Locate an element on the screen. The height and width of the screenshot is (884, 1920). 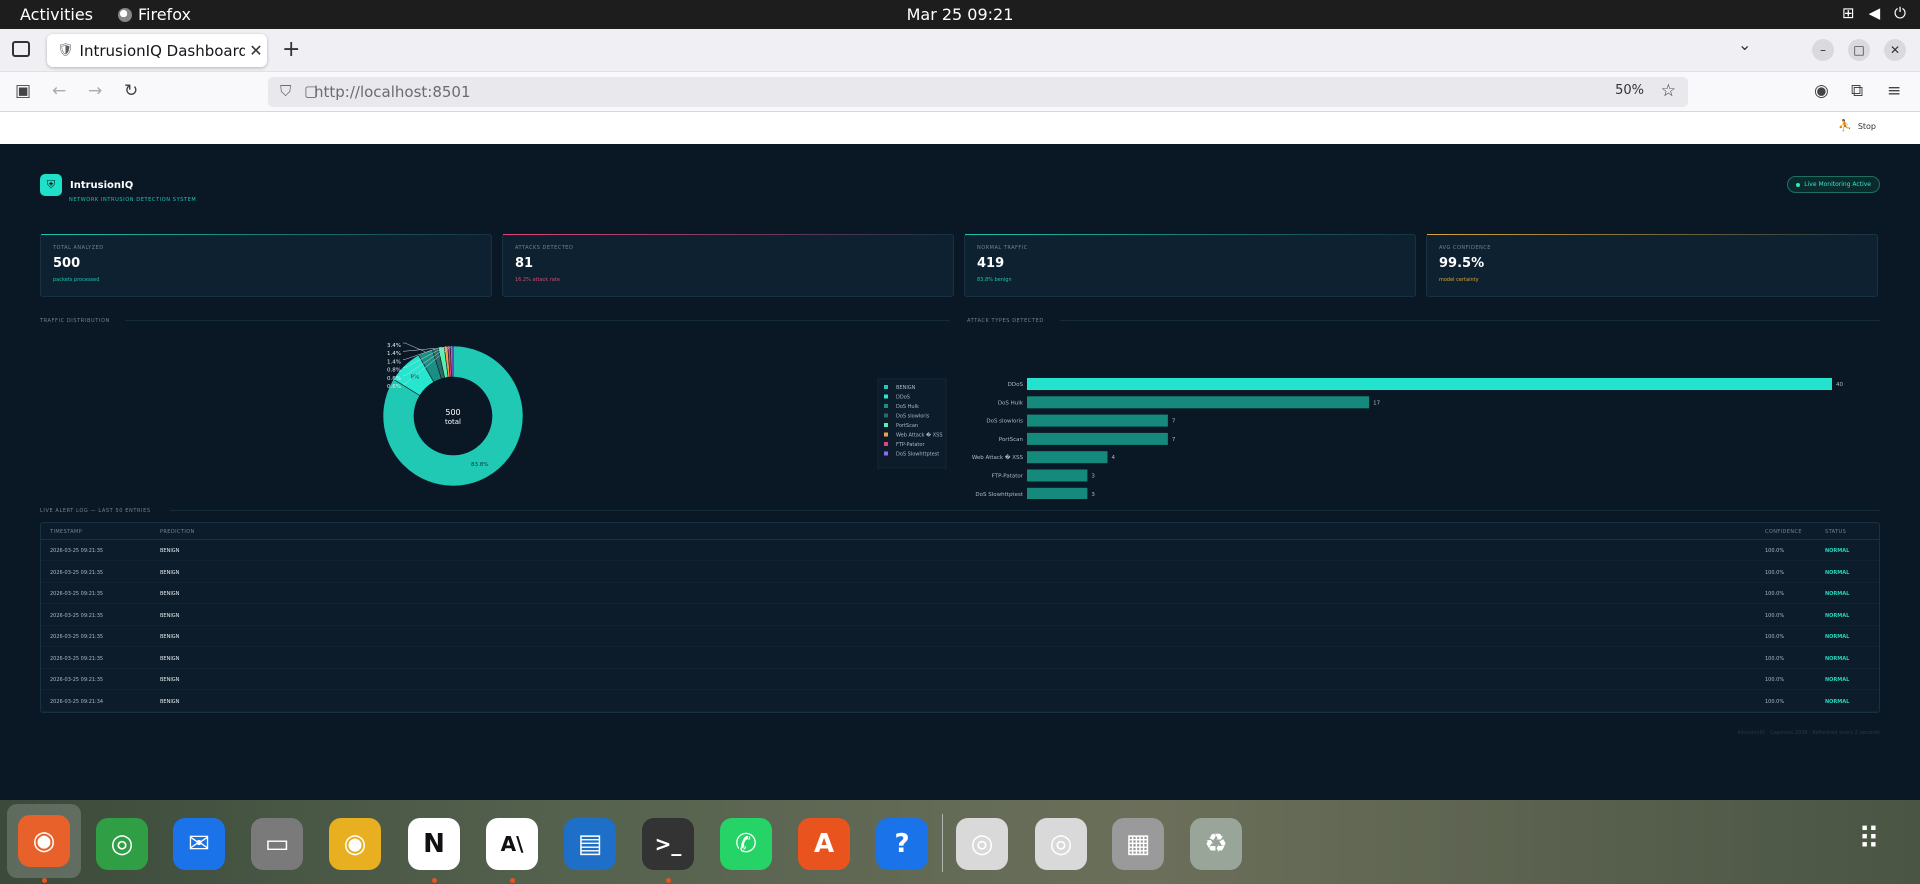
dock-item-writer: ▤ is located at coordinates (590, 844).